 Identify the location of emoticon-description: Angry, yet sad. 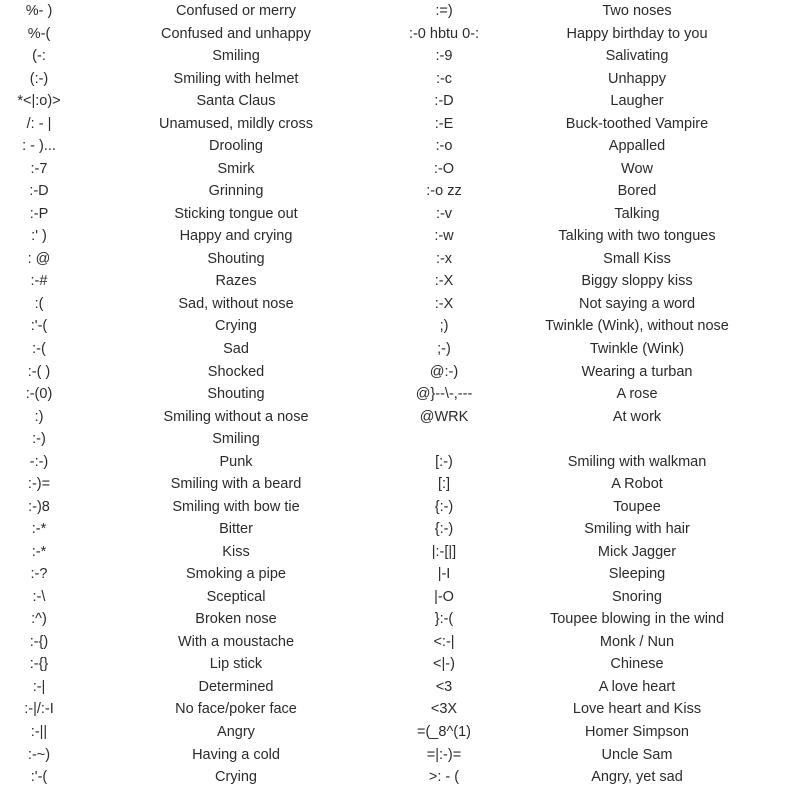
(637, 777).